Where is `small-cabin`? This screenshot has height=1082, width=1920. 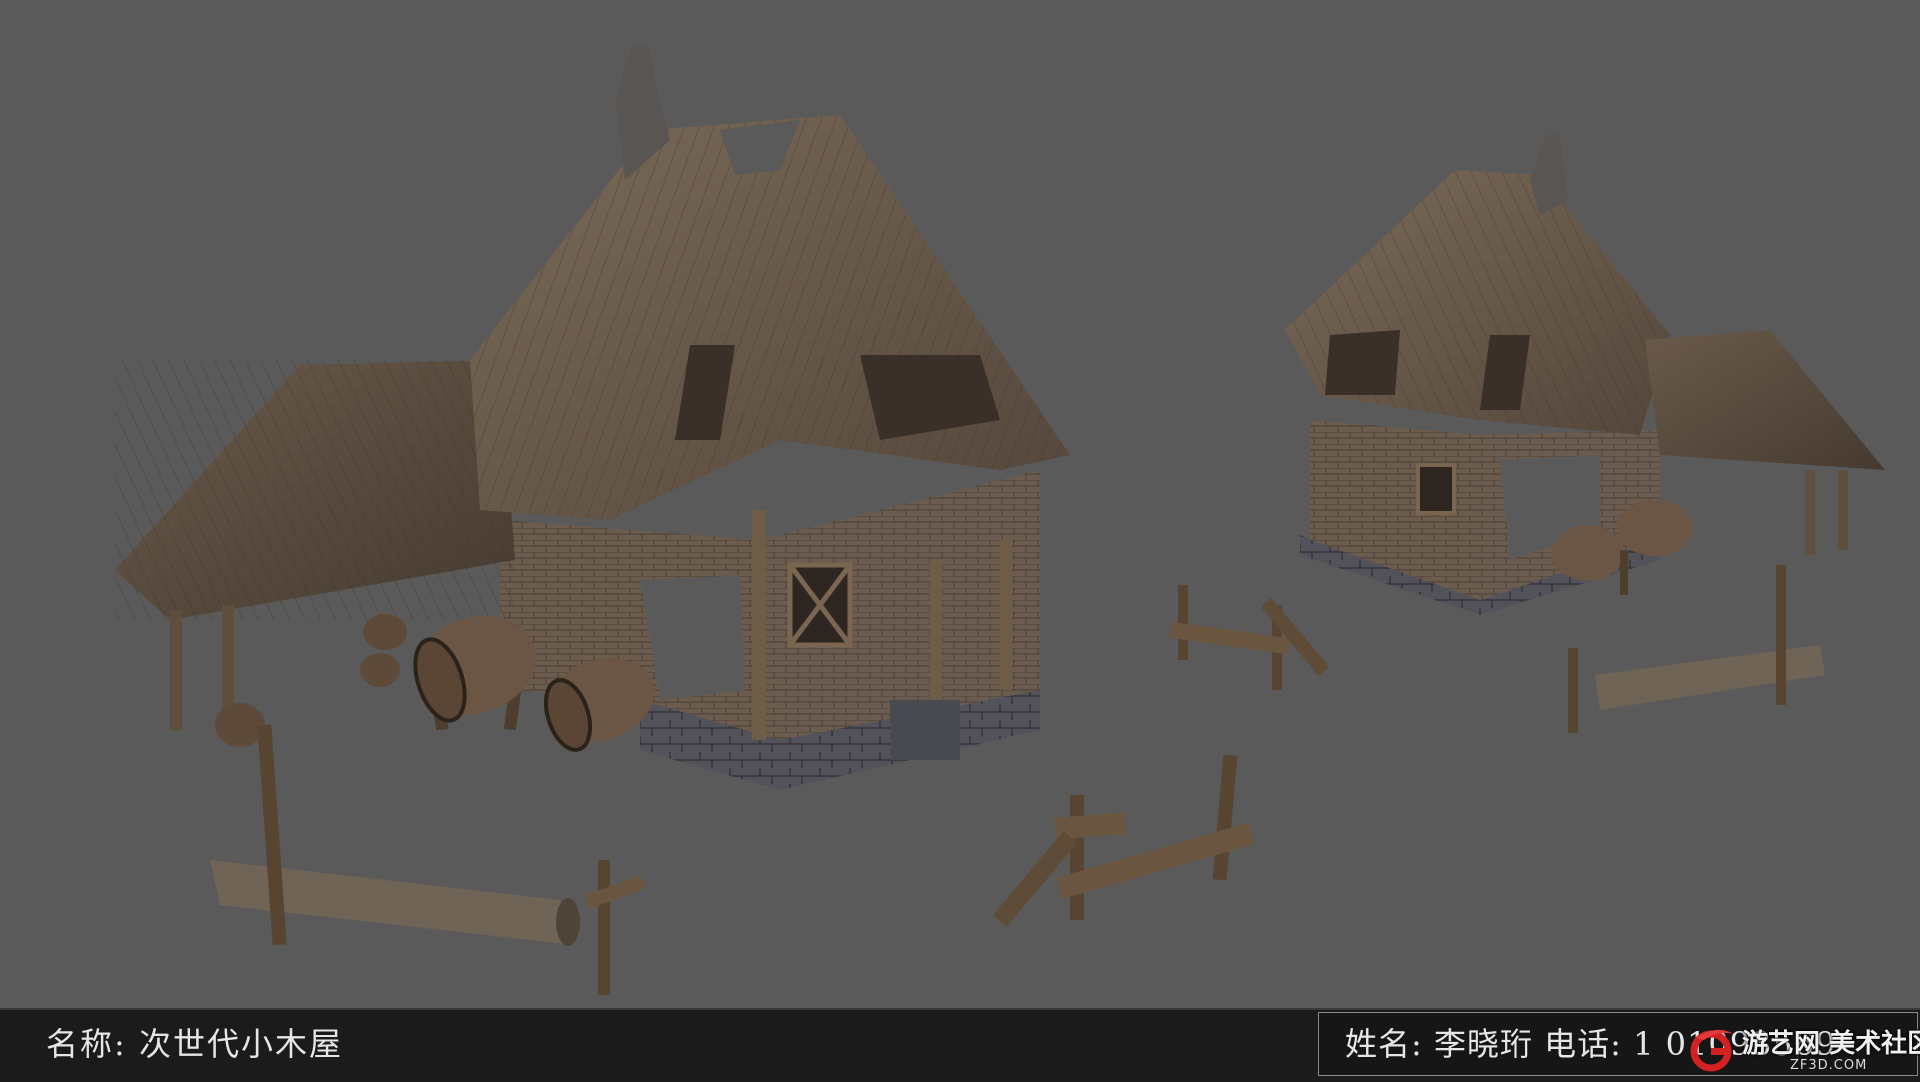 small-cabin is located at coordinates (1585, 375).